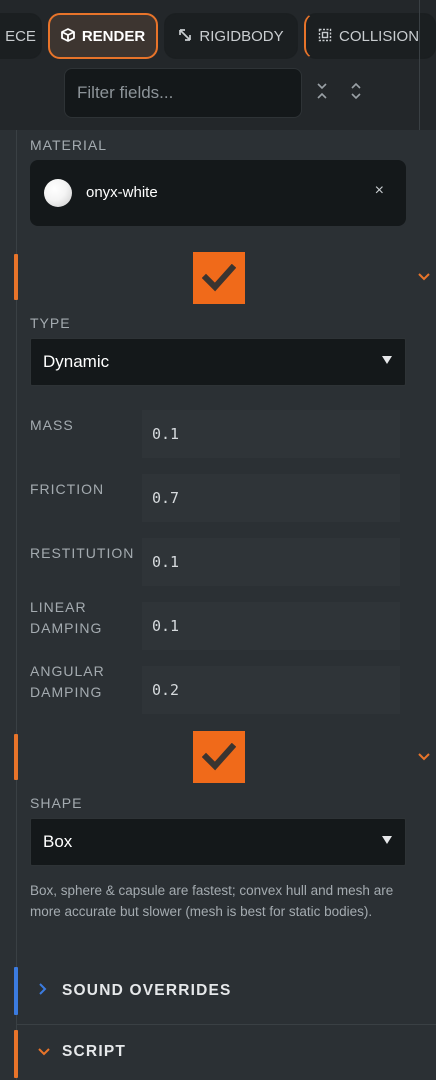 The height and width of the screenshot is (1080, 436). Describe the element at coordinates (271, 434) in the screenshot. I see `mass-input: 0.1` at that location.